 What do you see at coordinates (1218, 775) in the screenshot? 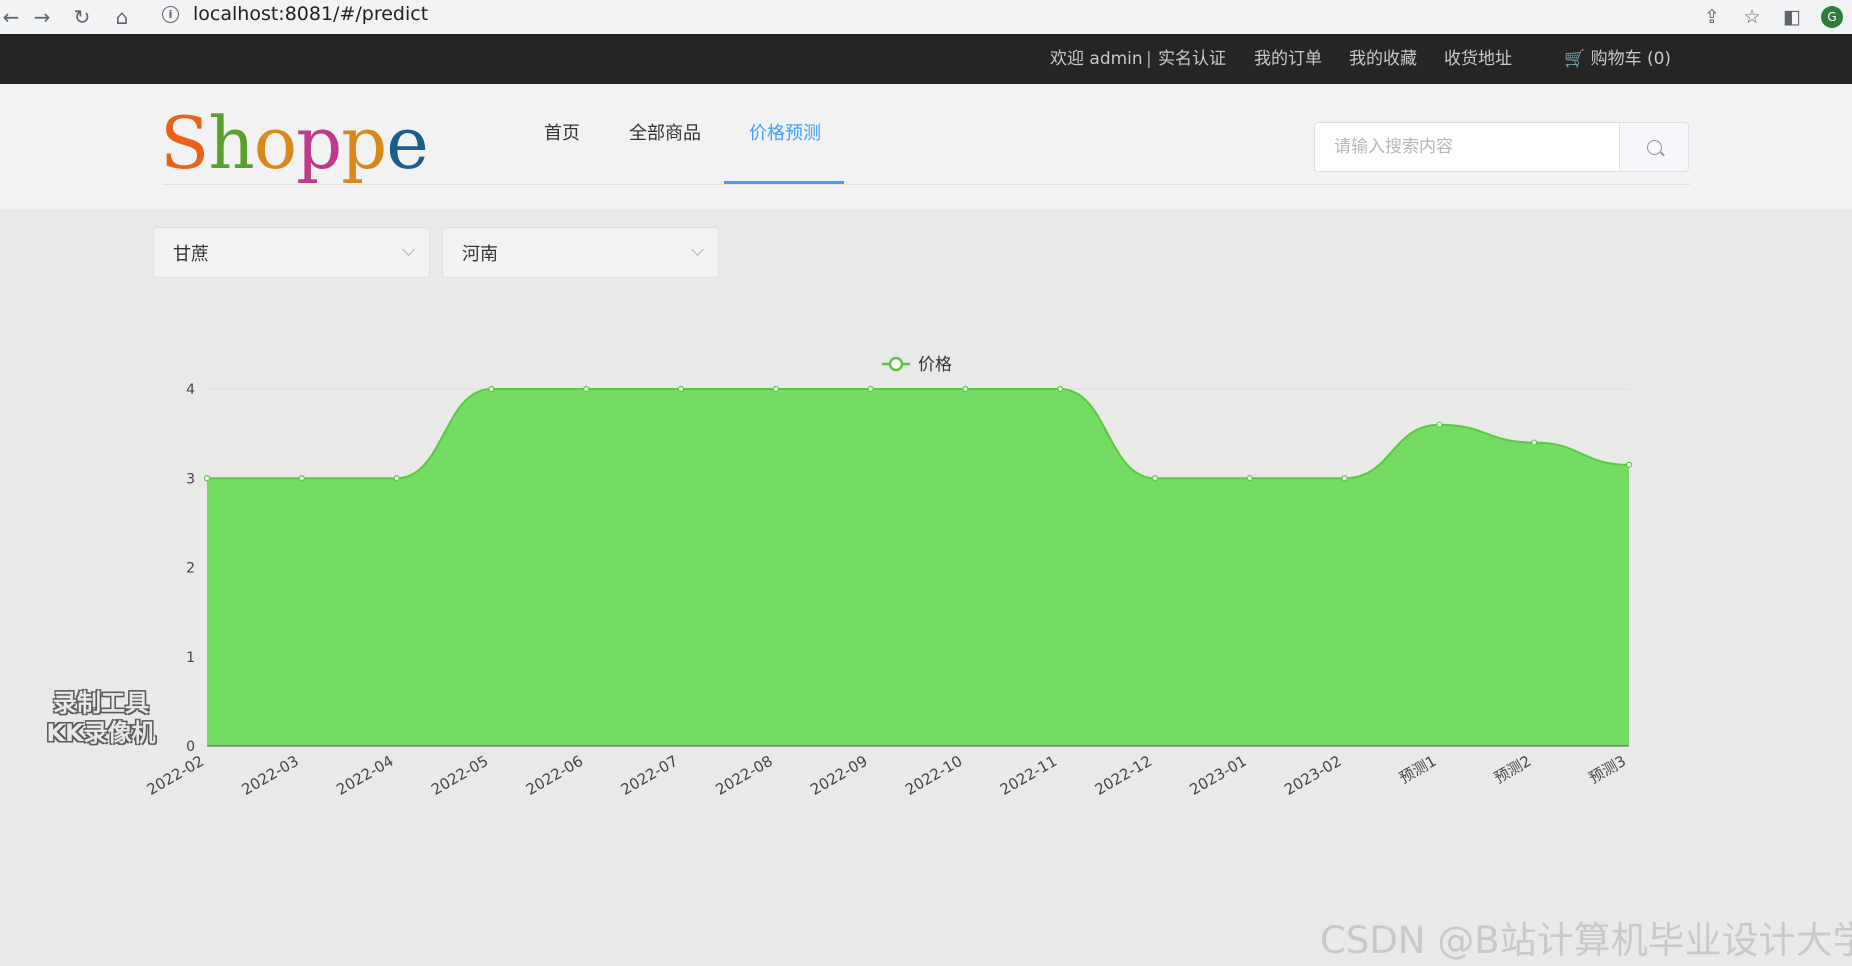
I see `x-tick-label: 2023-01` at bounding box center [1218, 775].